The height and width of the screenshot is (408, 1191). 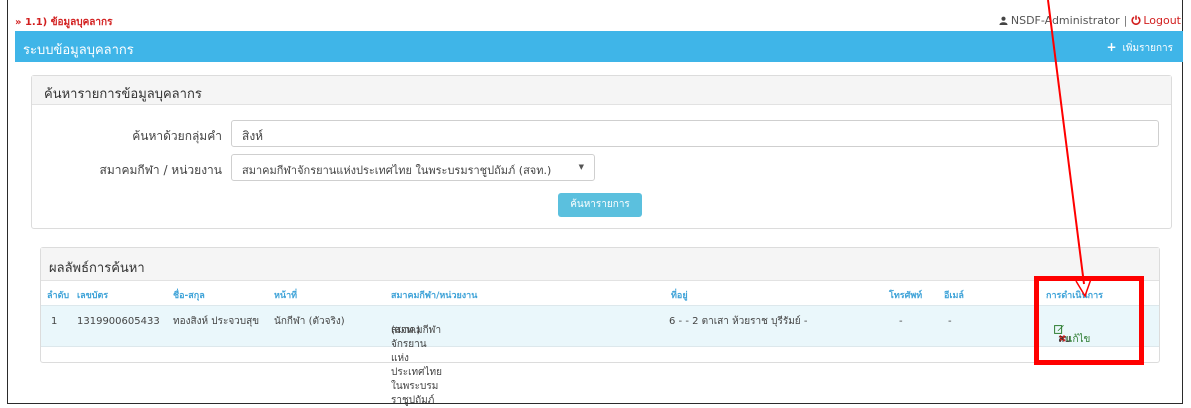 What do you see at coordinates (58, 295) in the screenshot?
I see `column-header: ลำดับ` at bounding box center [58, 295].